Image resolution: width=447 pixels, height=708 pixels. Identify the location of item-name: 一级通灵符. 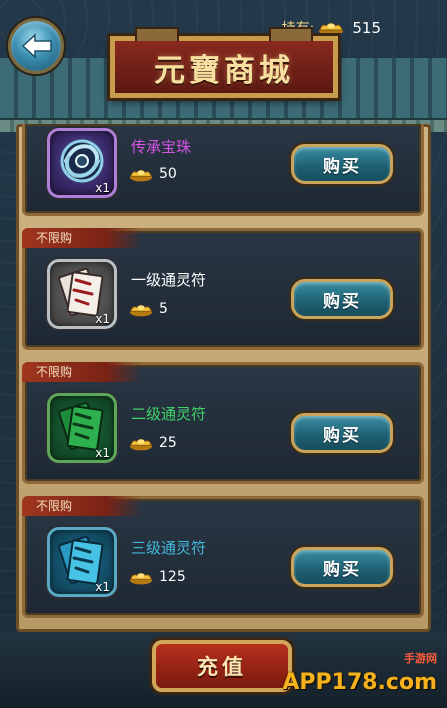
(169, 280).